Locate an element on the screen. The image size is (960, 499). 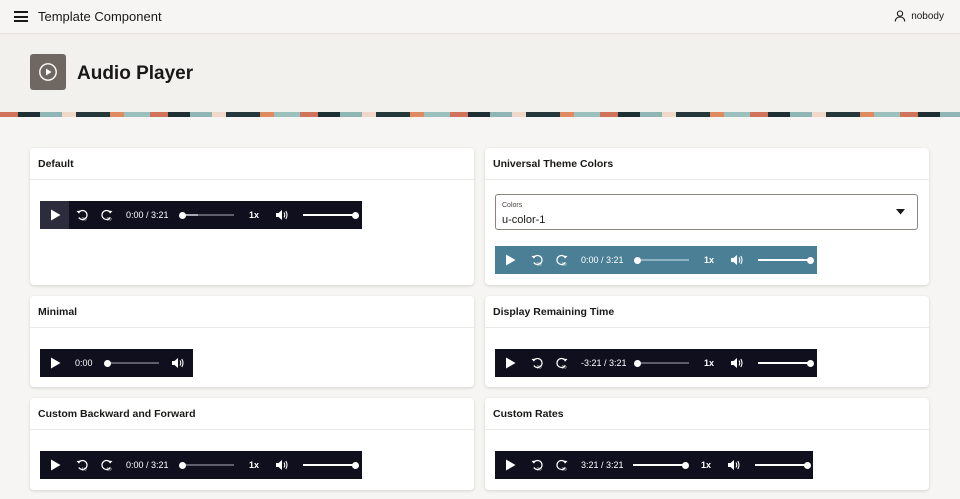
colors-select: Colors u-color-1 is located at coordinates (706, 212).